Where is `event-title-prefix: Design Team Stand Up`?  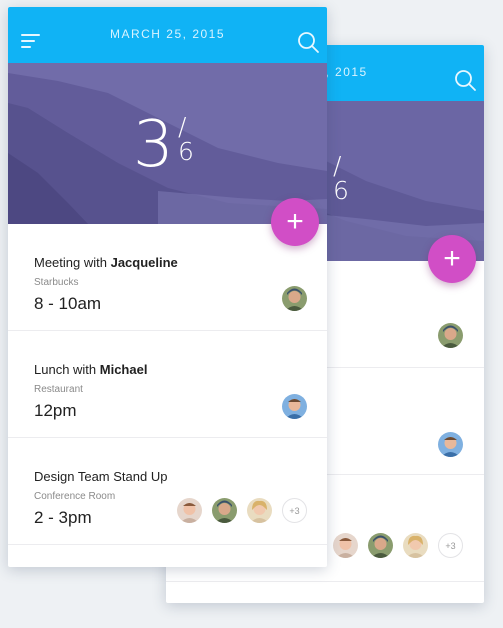
event-title-prefix: Design Team Stand Up is located at coordinates (101, 476).